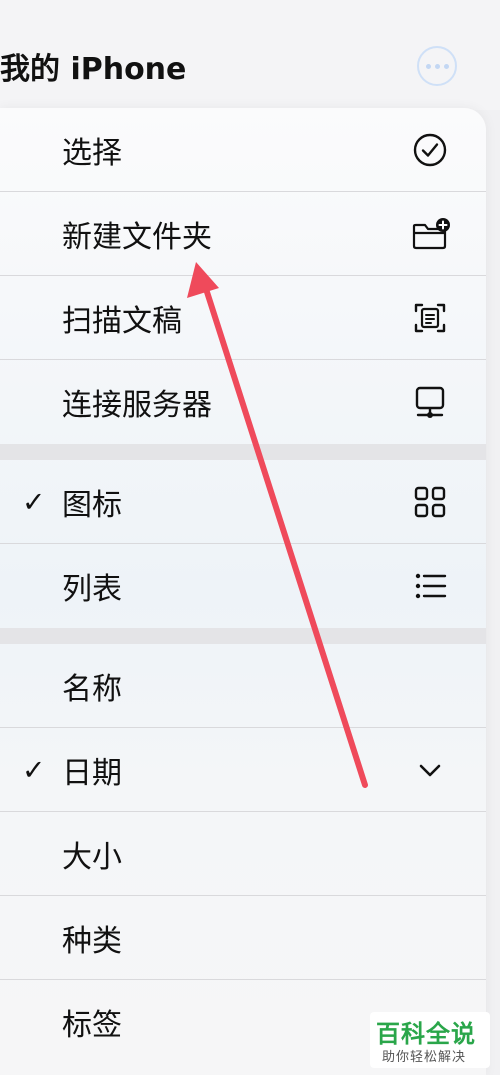 The image size is (500, 1075). Describe the element at coordinates (431, 233) in the screenshot. I see `folder-add-icon` at that location.